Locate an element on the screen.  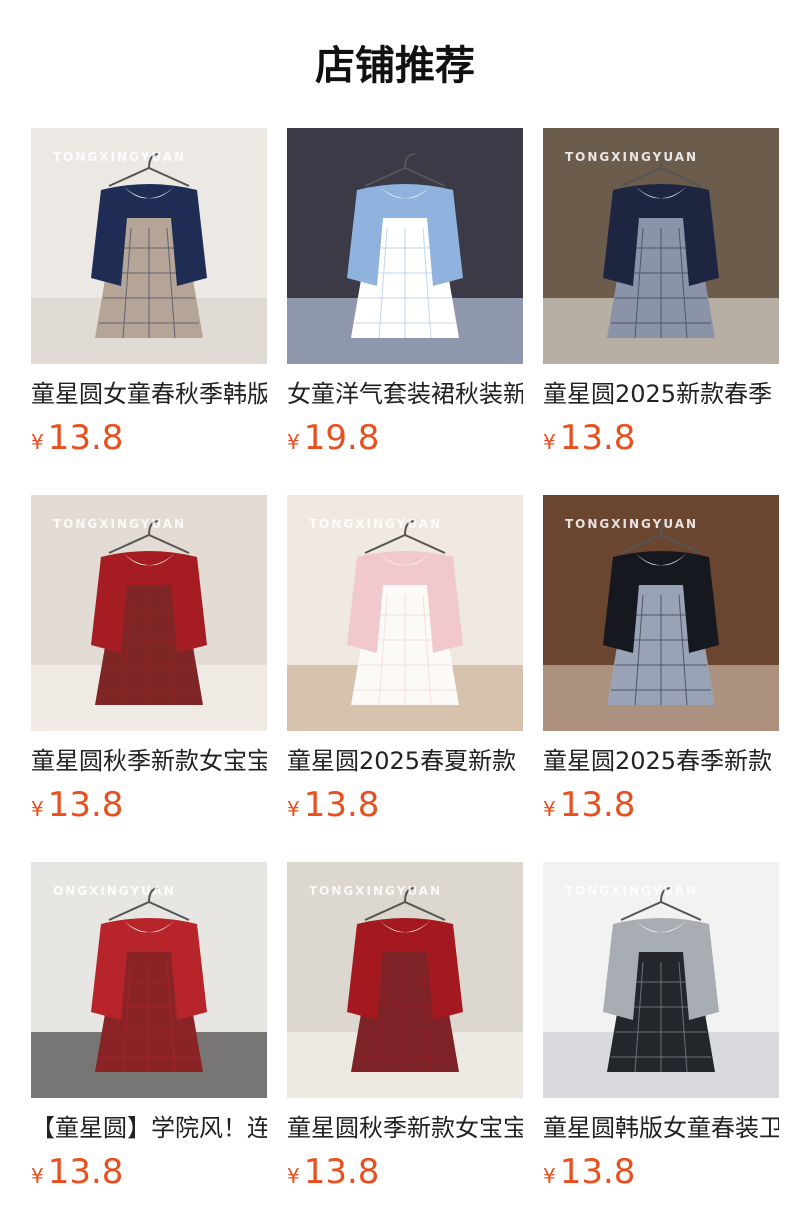
price-value: 19.8 is located at coordinates (341, 438).